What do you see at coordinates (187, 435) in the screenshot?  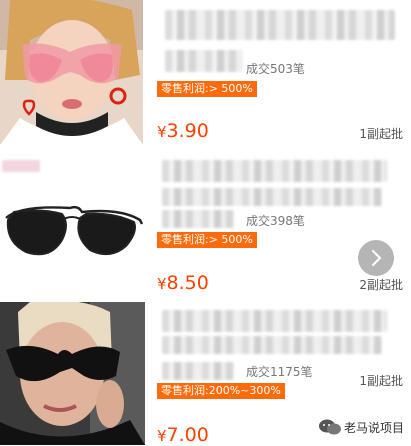 I see `price-value: 7.00` at bounding box center [187, 435].